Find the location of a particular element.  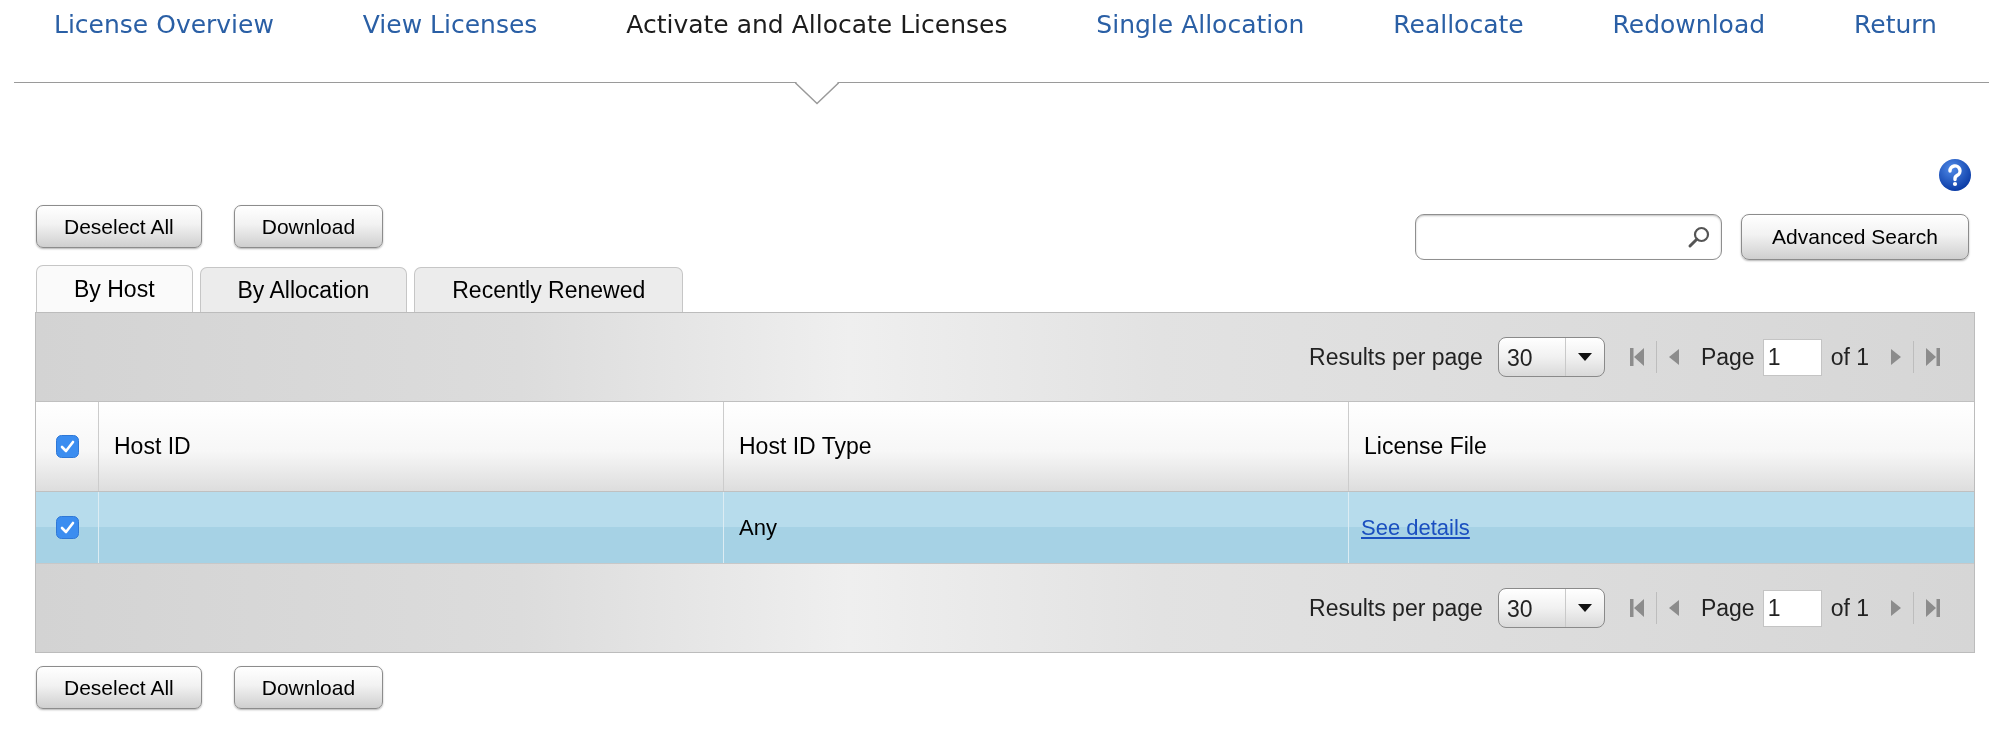

nav-link: Return is located at coordinates (1895, 22).